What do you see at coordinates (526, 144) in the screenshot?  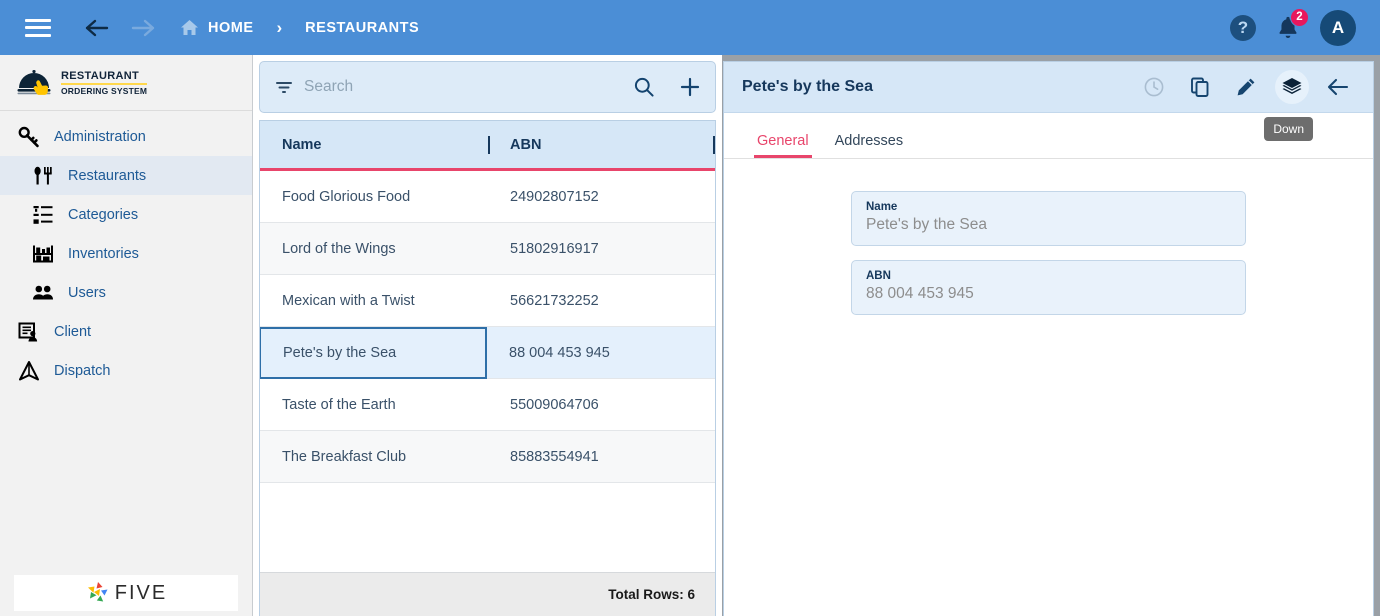 I see `column-header-label: ABN` at bounding box center [526, 144].